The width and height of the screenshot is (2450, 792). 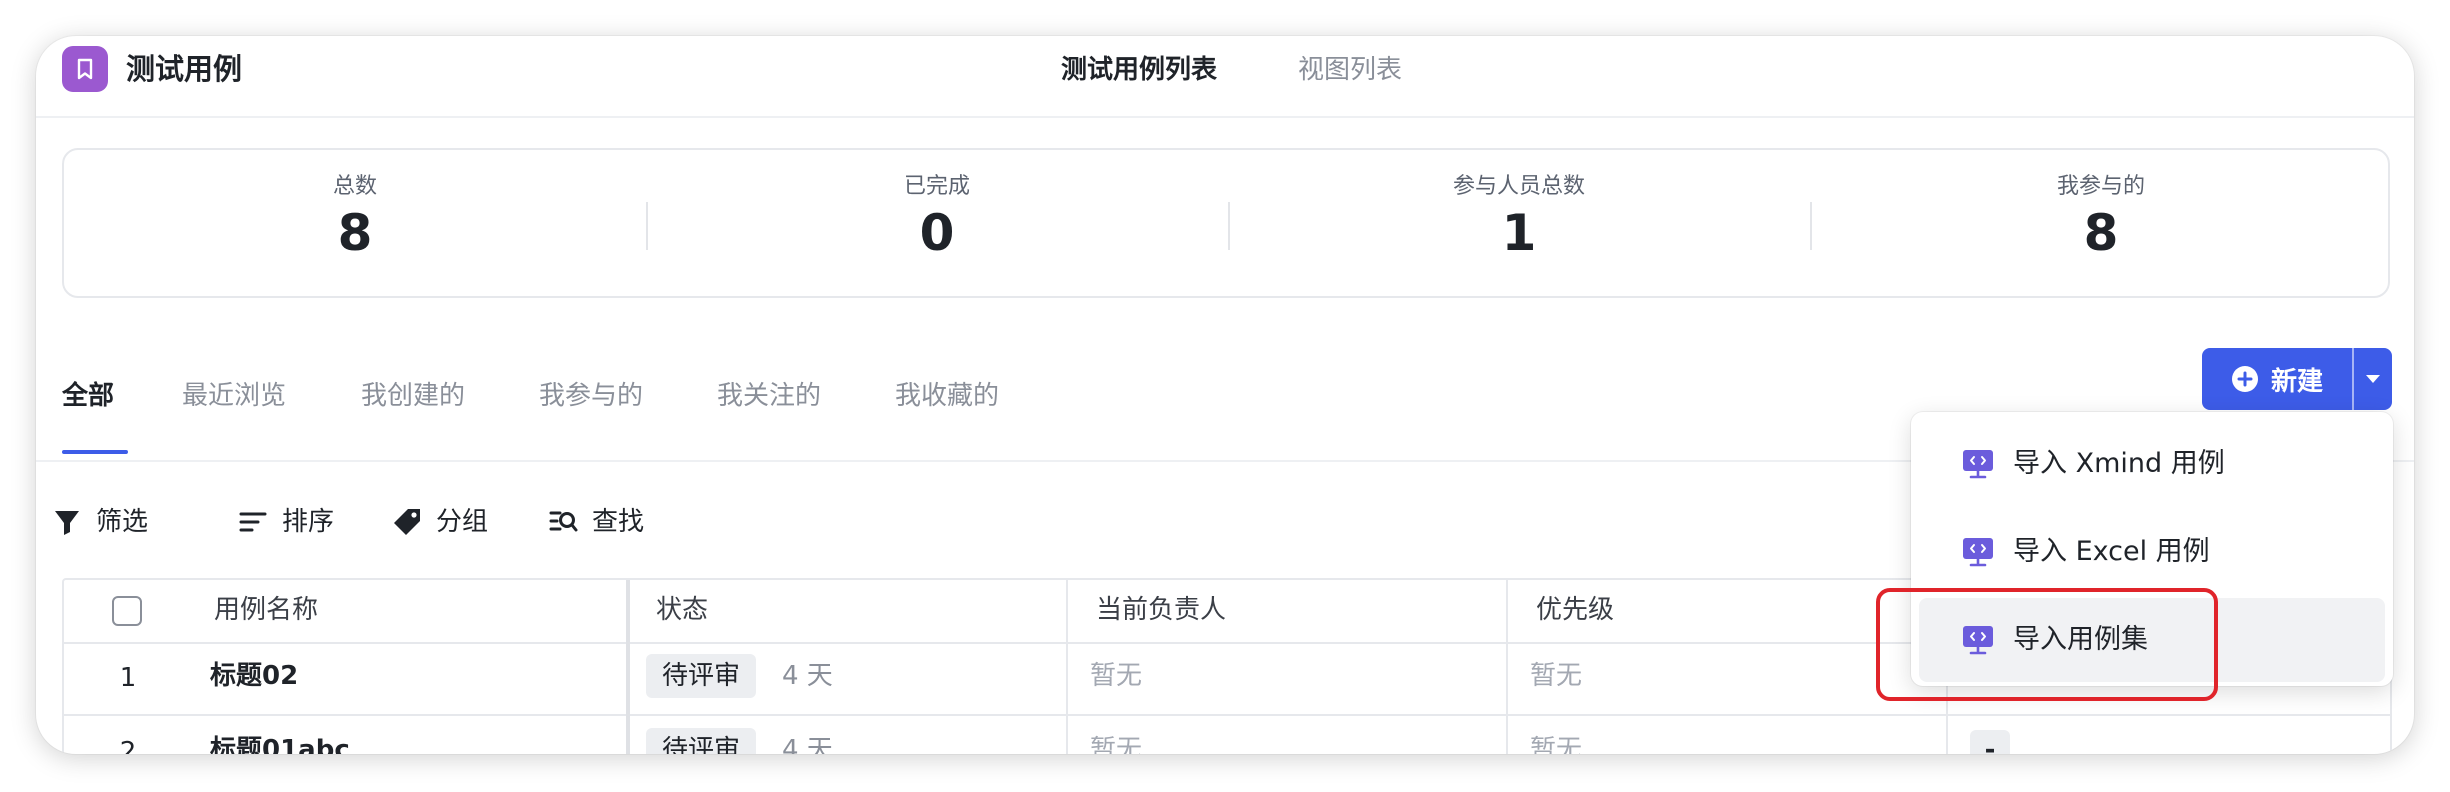 What do you see at coordinates (266, 610) in the screenshot?
I see `column-header-name: 用例名称` at bounding box center [266, 610].